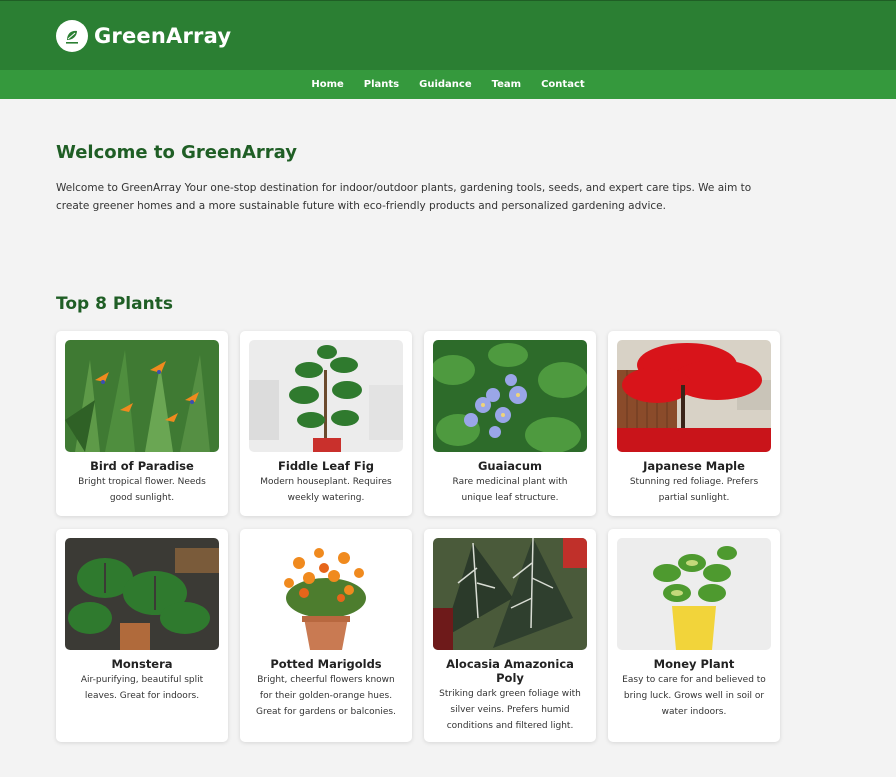  What do you see at coordinates (506, 84) in the screenshot?
I see `nav-team: Team` at bounding box center [506, 84].